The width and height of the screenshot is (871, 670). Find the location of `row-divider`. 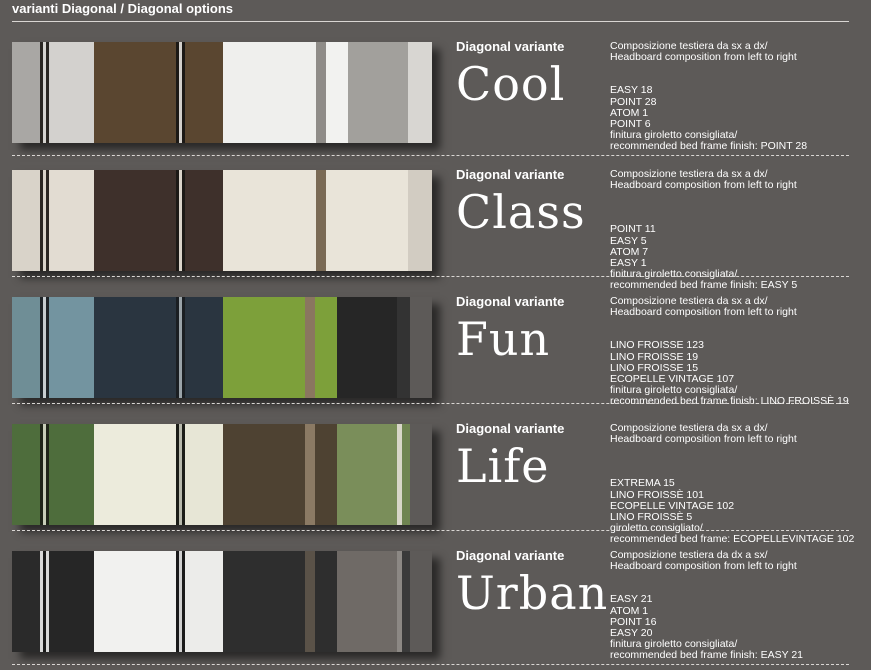

row-divider is located at coordinates (430, 664).